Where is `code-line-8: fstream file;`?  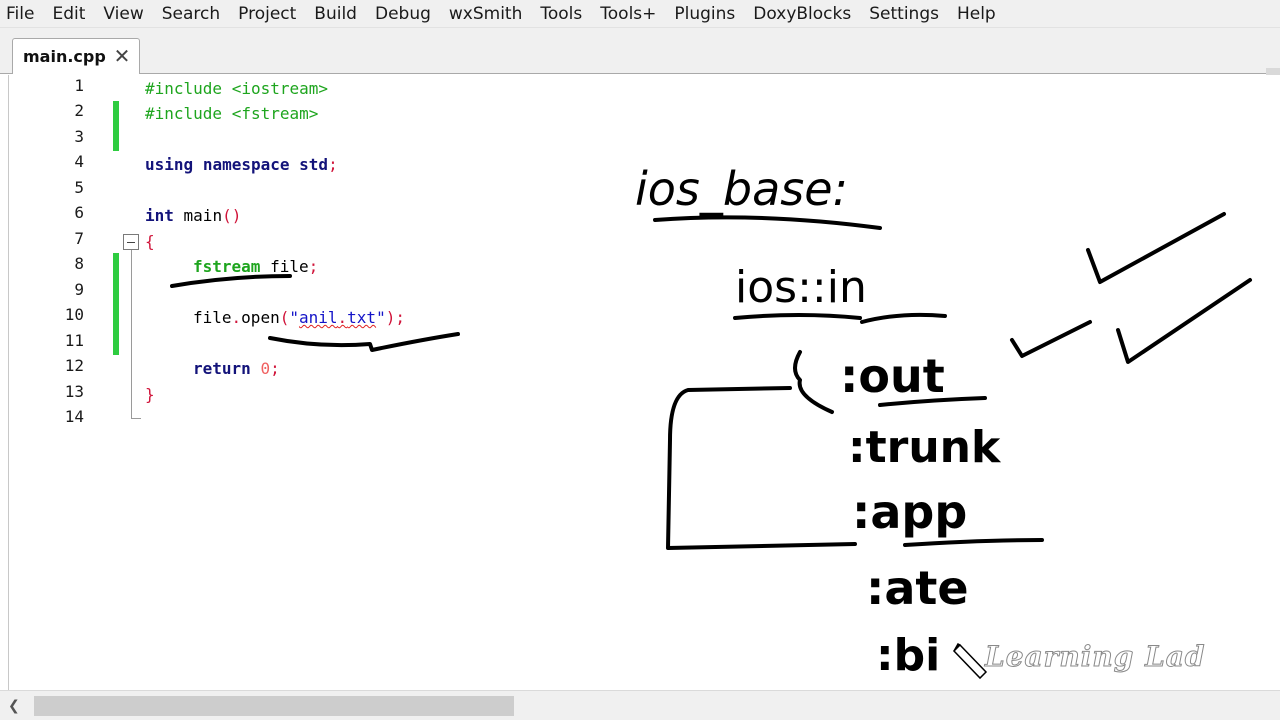
code-line-8: fstream file; is located at coordinates (255, 266).